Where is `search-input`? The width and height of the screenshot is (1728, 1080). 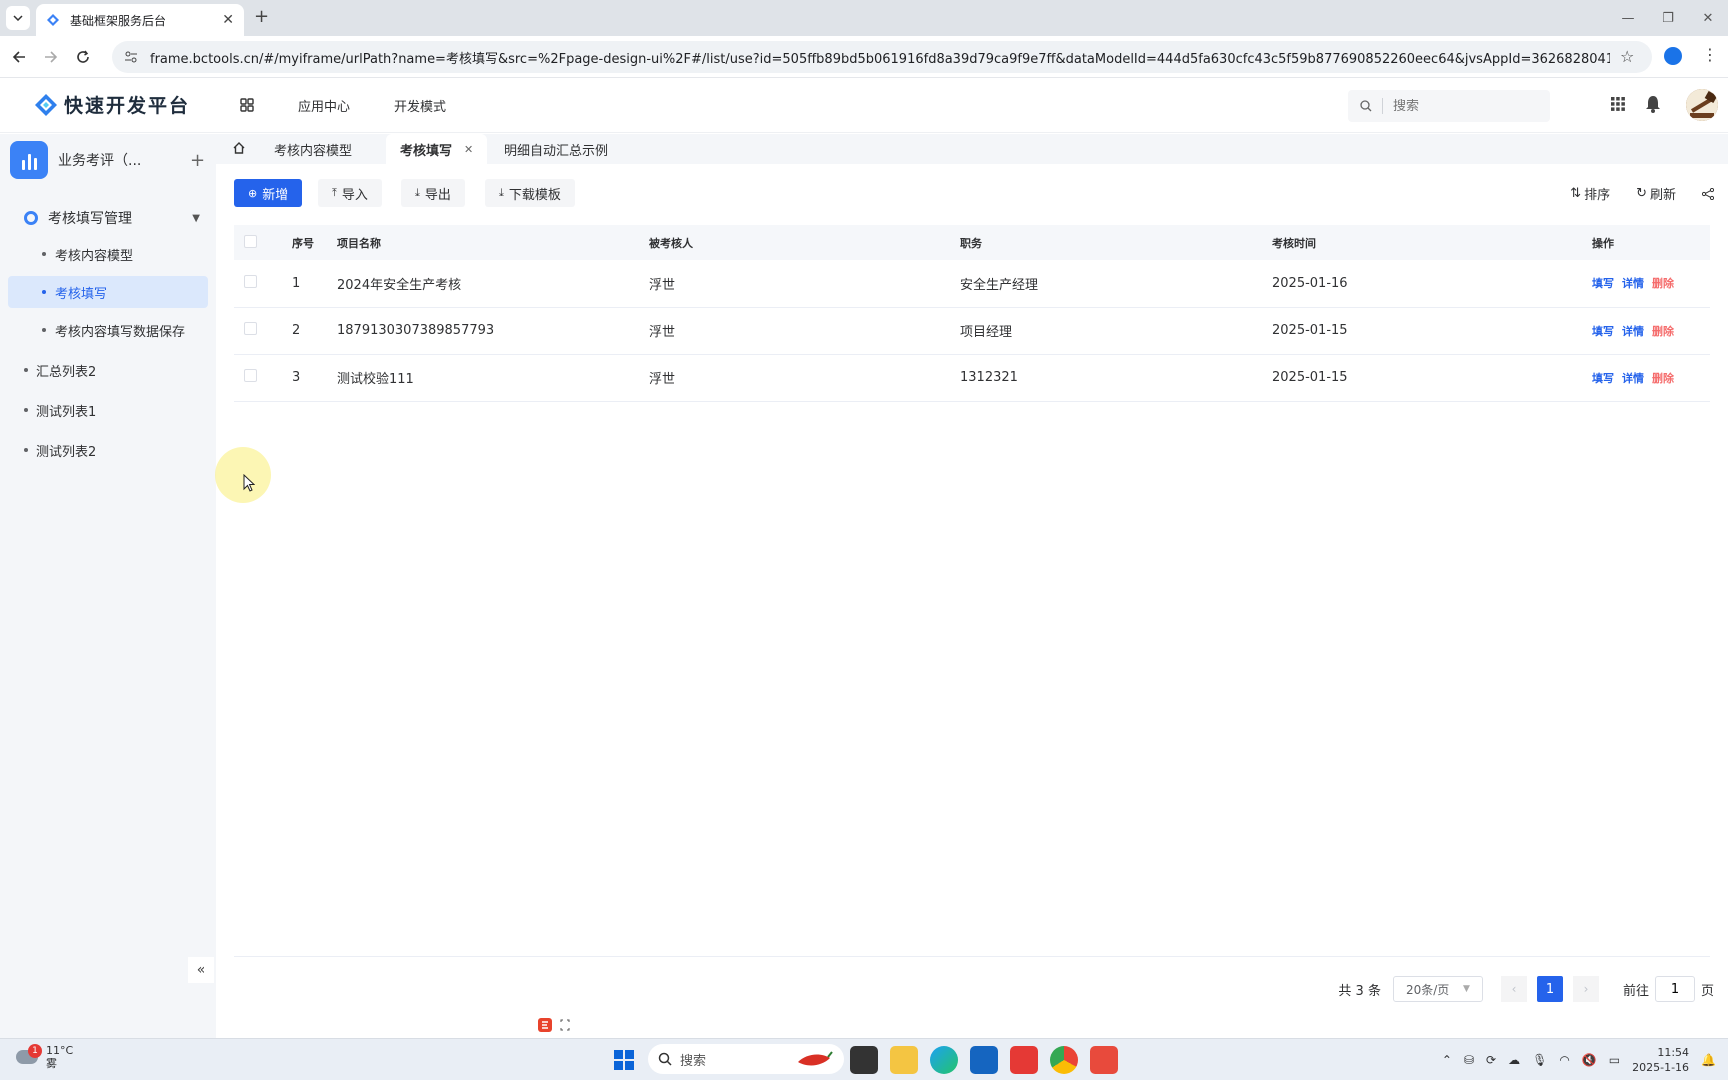
search-input is located at coordinates (1453, 106).